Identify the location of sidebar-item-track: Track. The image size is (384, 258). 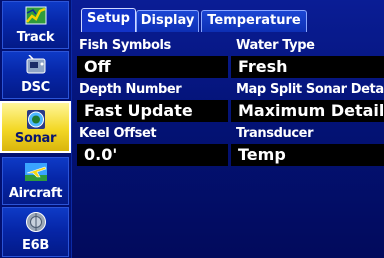
(35, 25).